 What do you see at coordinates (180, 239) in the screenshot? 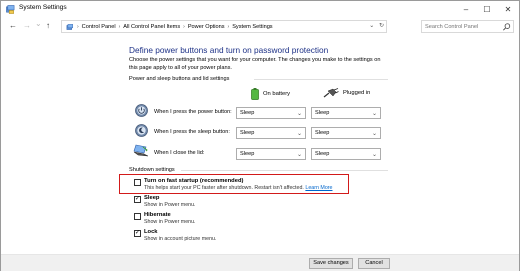
I see `lock-description: Show in account picture menu.` at bounding box center [180, 239].